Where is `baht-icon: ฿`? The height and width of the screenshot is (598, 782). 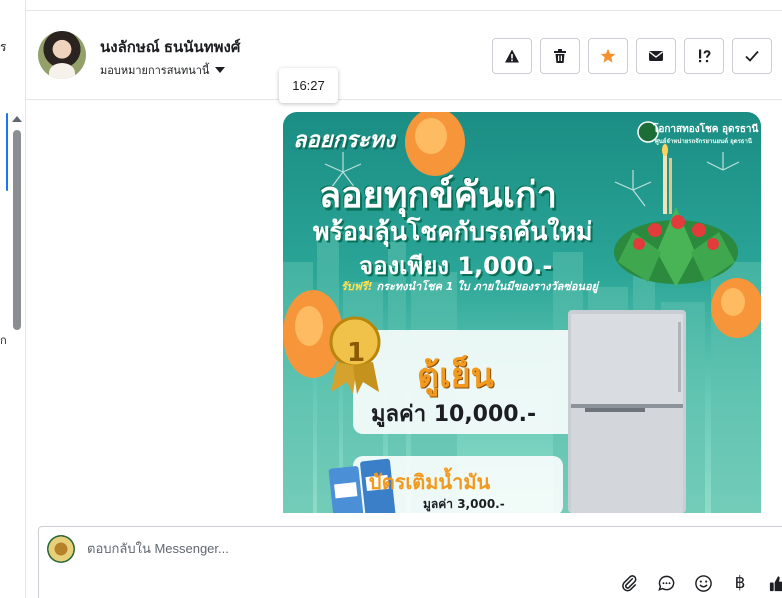 baht-icon: ฿ is located at coordinates (740, 583).